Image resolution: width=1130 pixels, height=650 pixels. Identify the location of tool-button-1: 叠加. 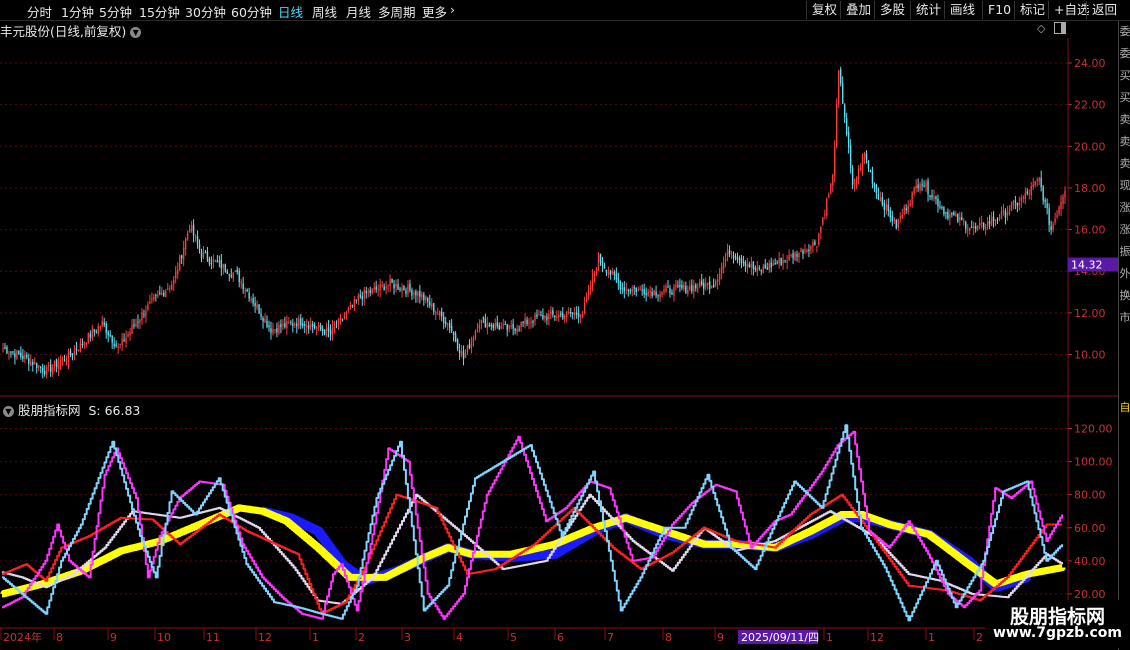
(858, 10).